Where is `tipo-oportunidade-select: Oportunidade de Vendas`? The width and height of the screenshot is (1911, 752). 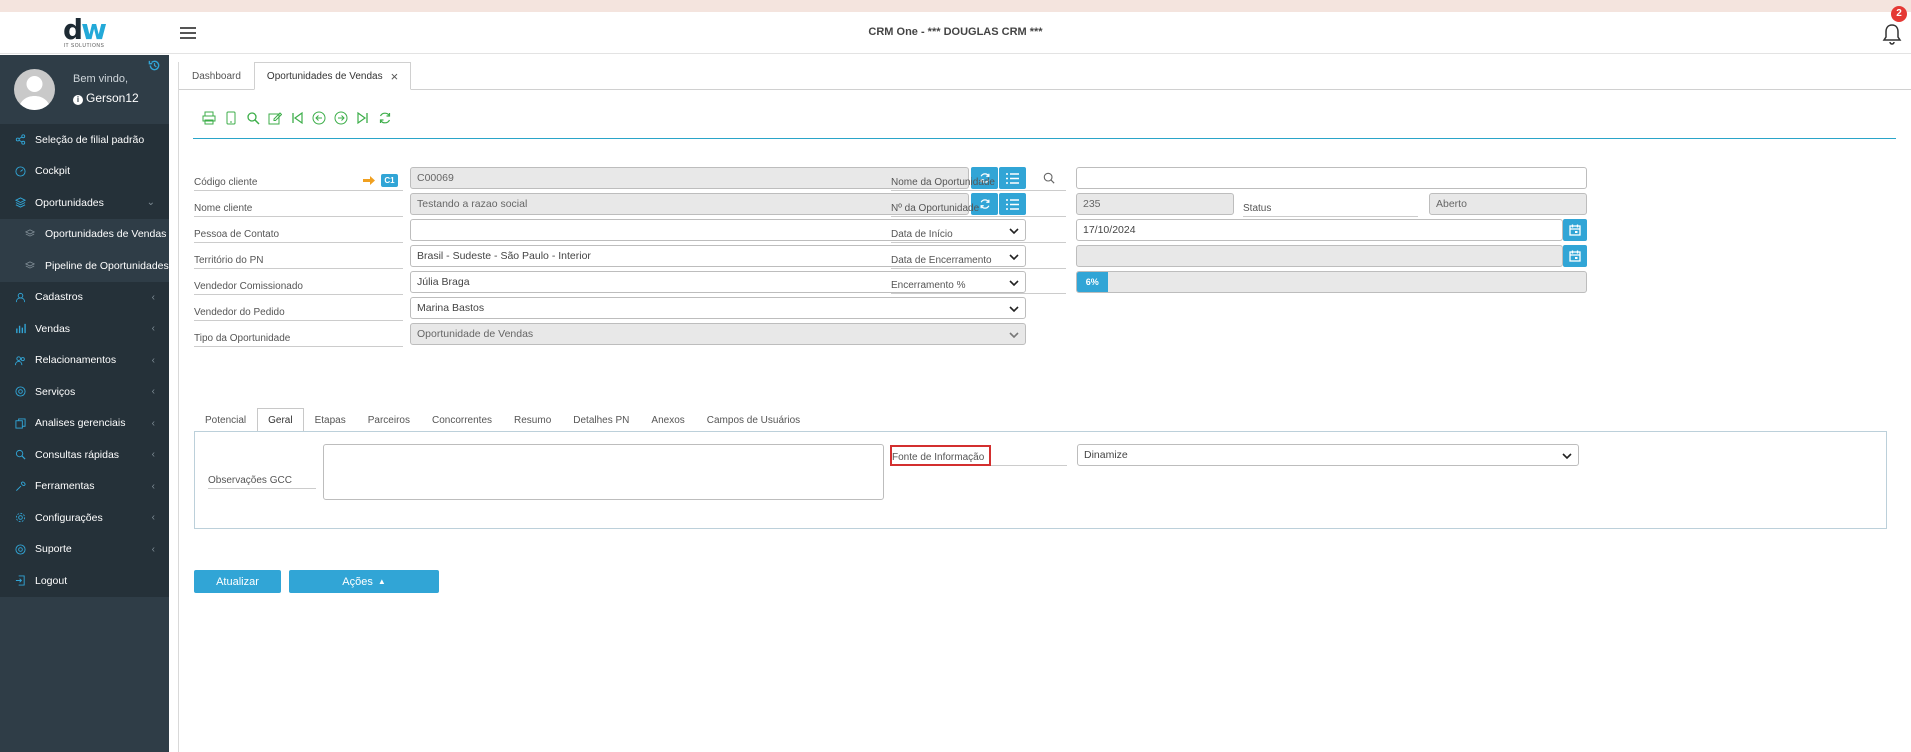 tipo-oportunidade-select: Oportunidade de Vendas is located at coordinates (718, 334).